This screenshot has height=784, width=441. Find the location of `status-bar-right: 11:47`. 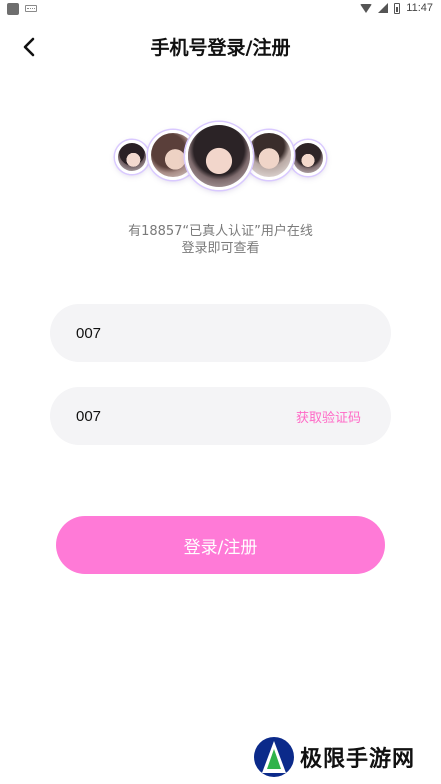

status-bar-right: 11:47 is located at coordinates (396, 8).